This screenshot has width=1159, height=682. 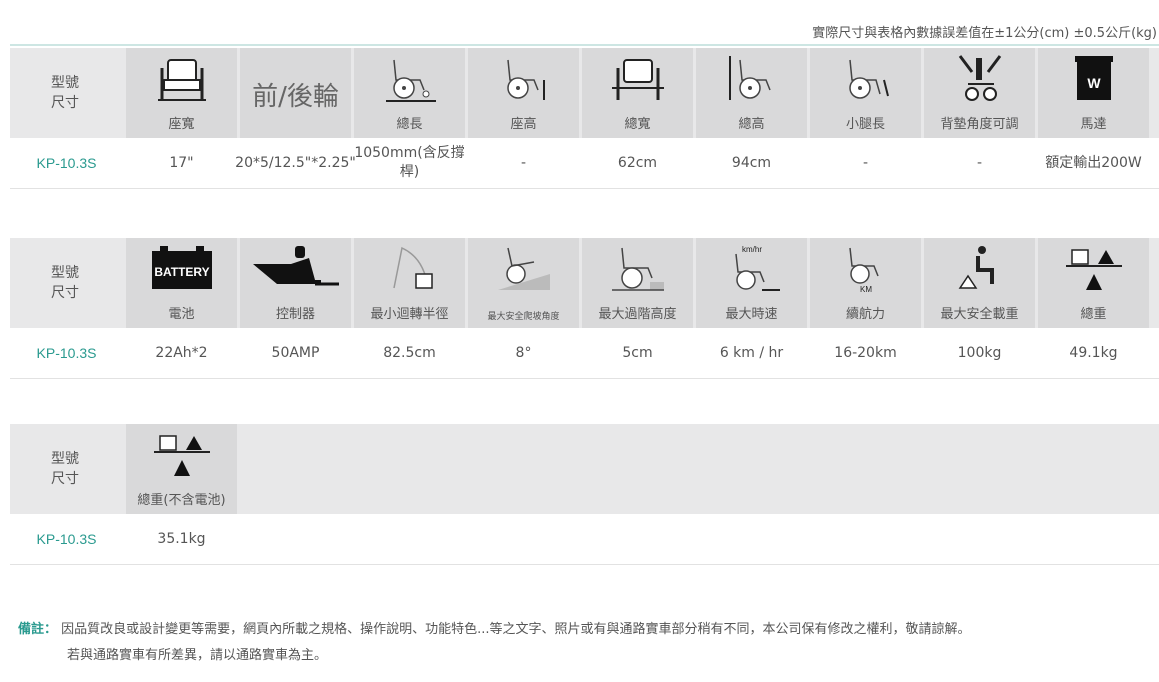 I want to click on speed-icon: km/hr, so click(x=757, y=268).